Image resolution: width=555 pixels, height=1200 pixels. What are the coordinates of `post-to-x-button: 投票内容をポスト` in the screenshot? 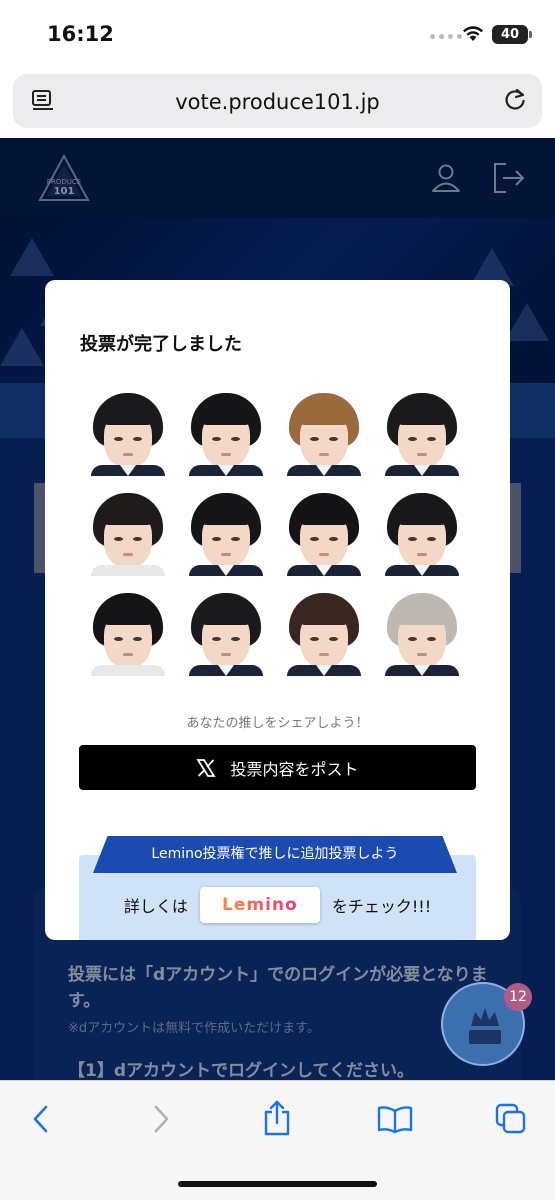 It's located at (277, 767).